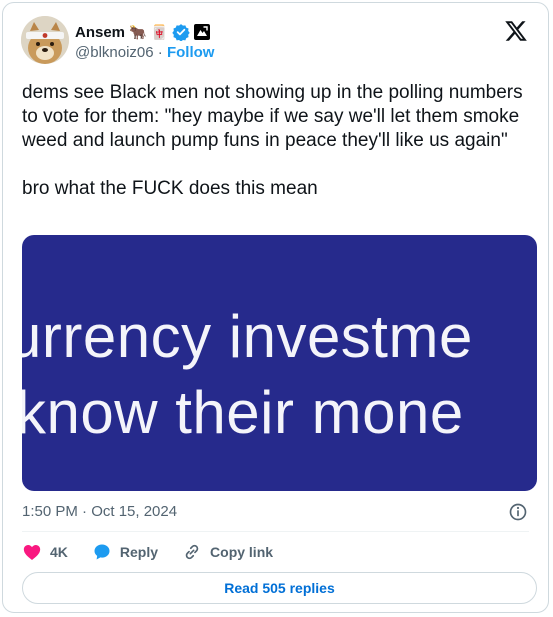 The width and height of the screenshot is (553, 617). What do you see at coordinates (99, 511) in the screenshot?
I see `tweet-timestamp: 1:50 PM · Oct 15, 2024` at bounding box center [99, 511].